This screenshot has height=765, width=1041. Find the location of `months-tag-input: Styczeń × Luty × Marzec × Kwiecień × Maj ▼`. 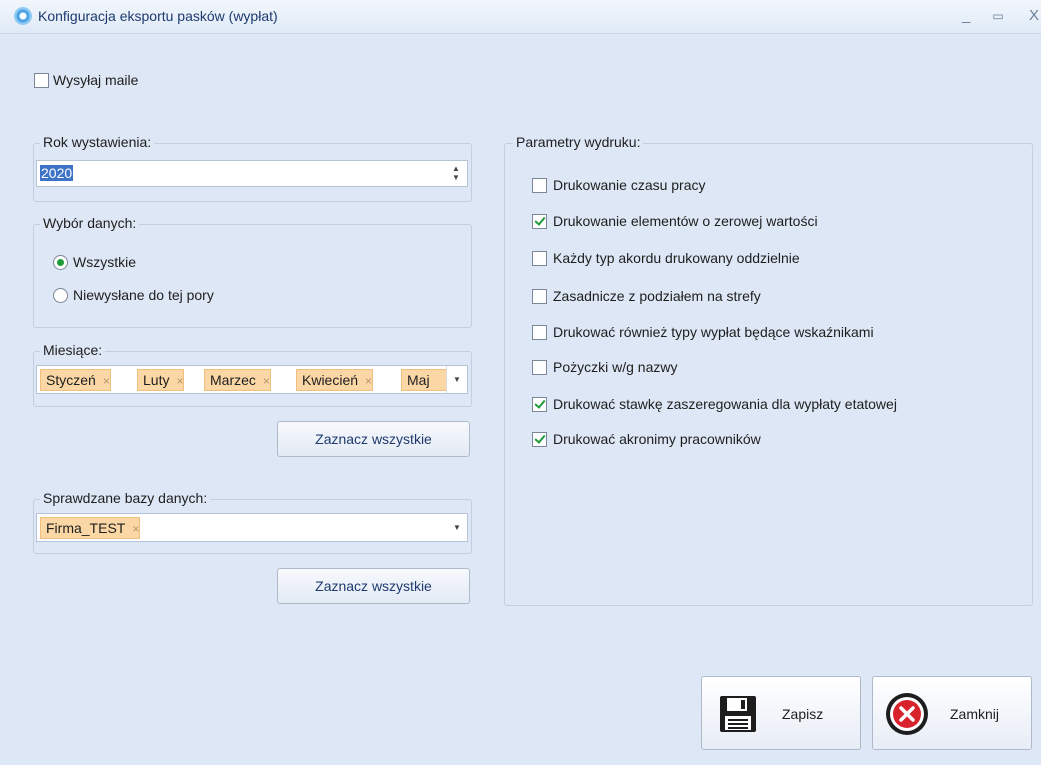

months-tag-input: Styczeń × Luty × Marzec × Kwiecień × Maj ▼ is located at coordinates (252, 379).